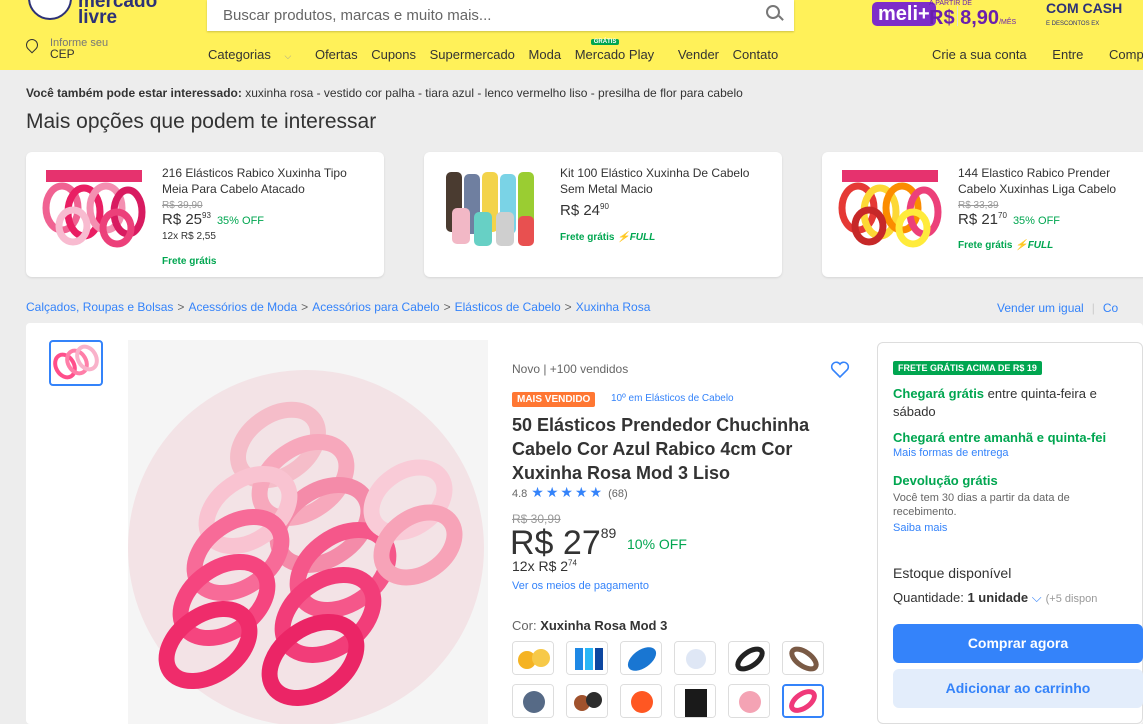  I want to click on card-price: R$ 2170 35% OFF, so click(1009, 219).